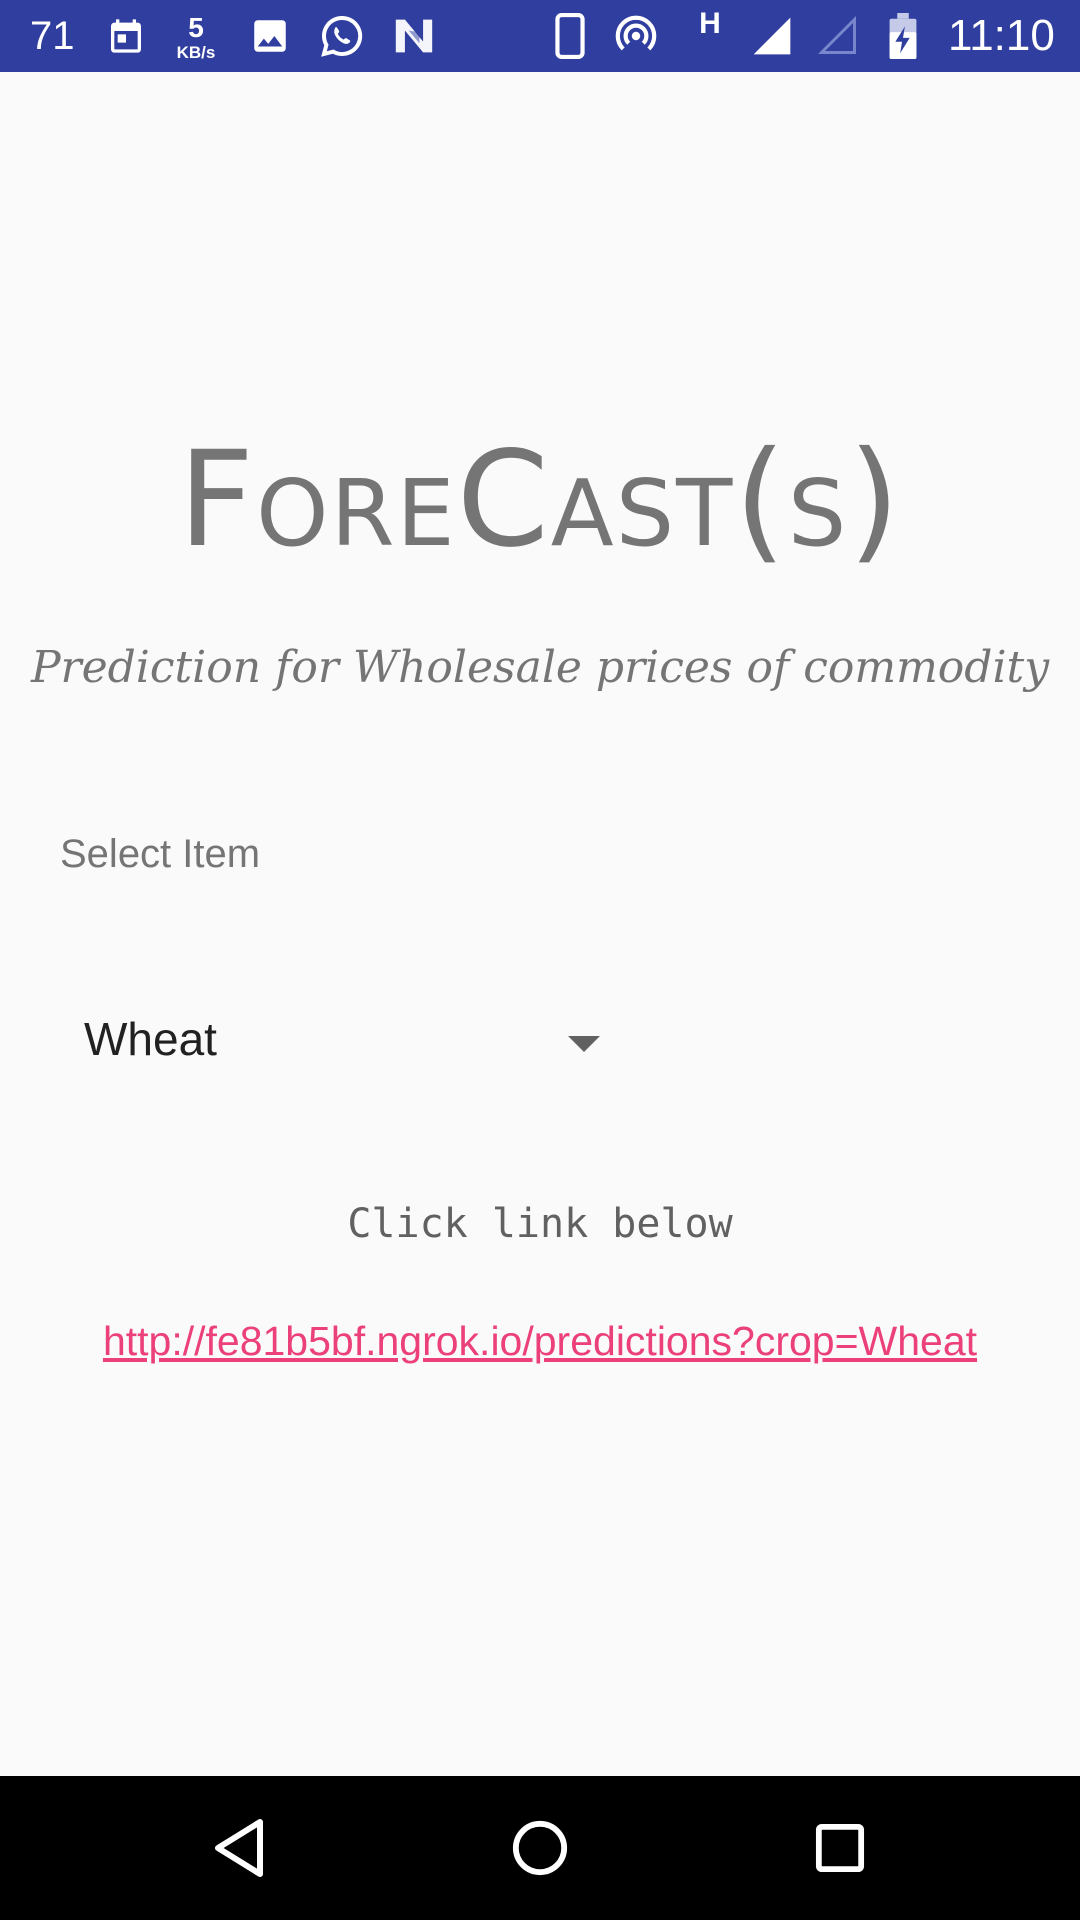 The height and width of the screenshot is (1920, 1080). I want to click on click-link-hint: Click link below, so click(540, 1224).